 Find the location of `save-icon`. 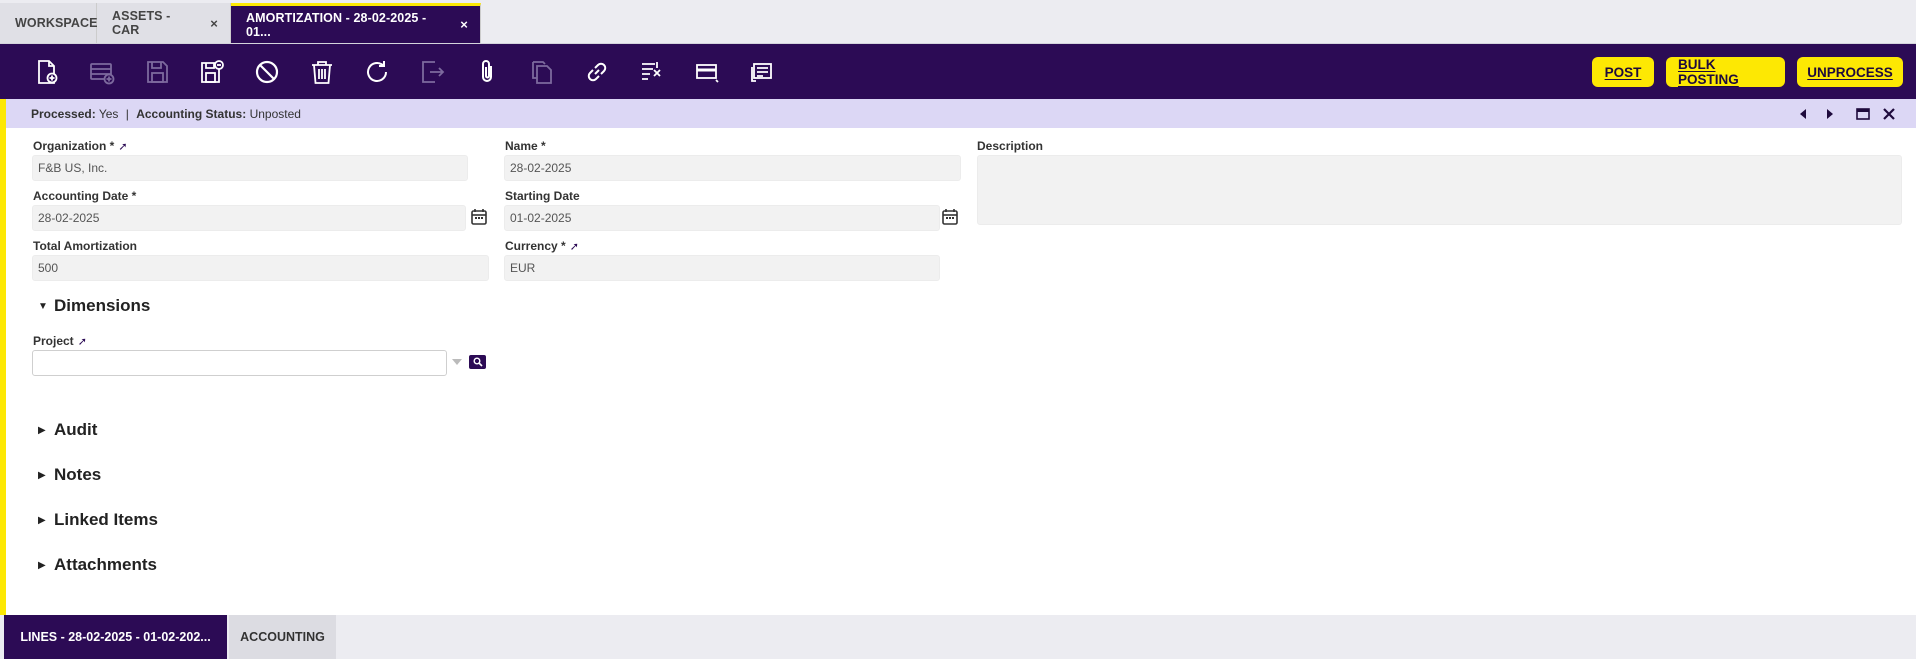

save-icon is located at coordinates (157, 72).